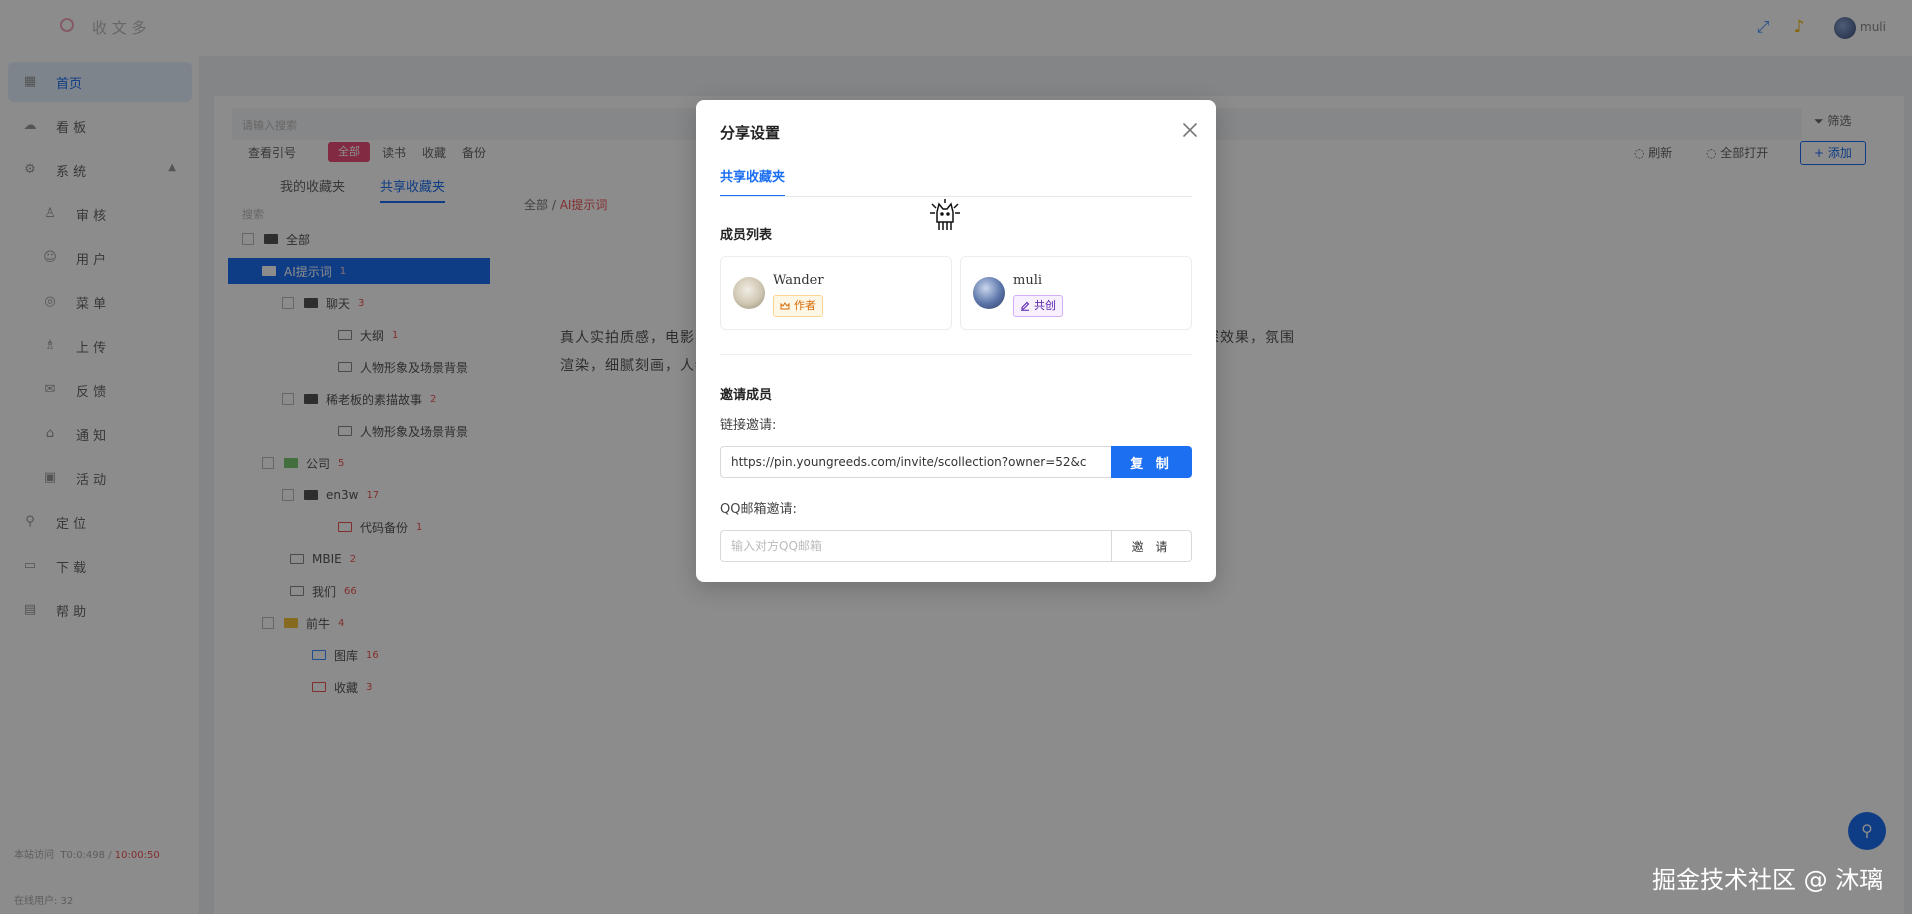  Describe the element at coordinates (758, 509) in the screenshot. I see `qq-invite-label: QQ邮箱邀请:` at that location.